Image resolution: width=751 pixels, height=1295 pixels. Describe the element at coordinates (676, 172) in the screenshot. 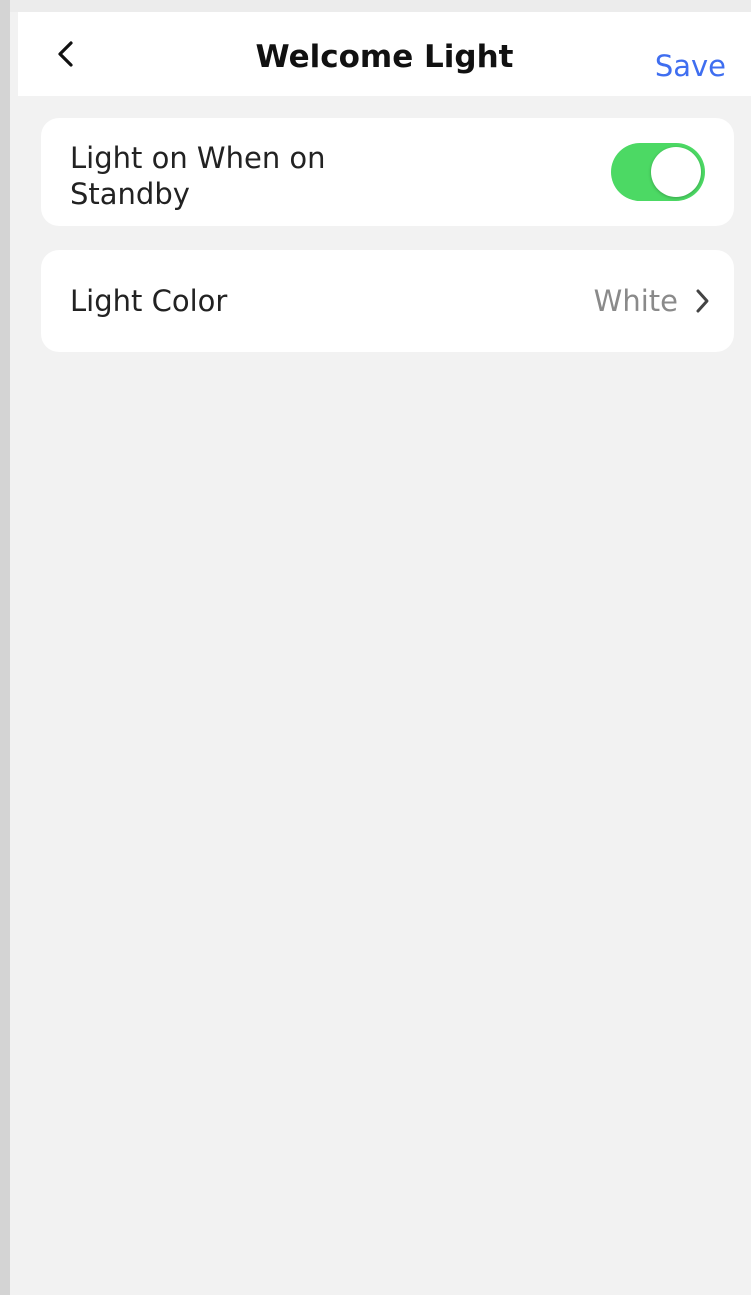

I see `toggle-knob` at that location.